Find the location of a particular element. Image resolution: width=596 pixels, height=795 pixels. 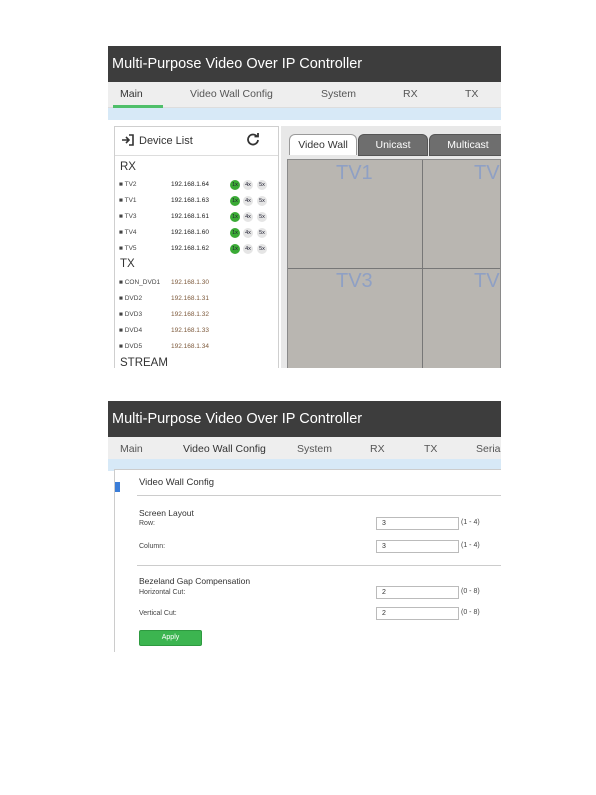

nav-video-wall-config: Video Wall Config is located at coordinates (231, 94).